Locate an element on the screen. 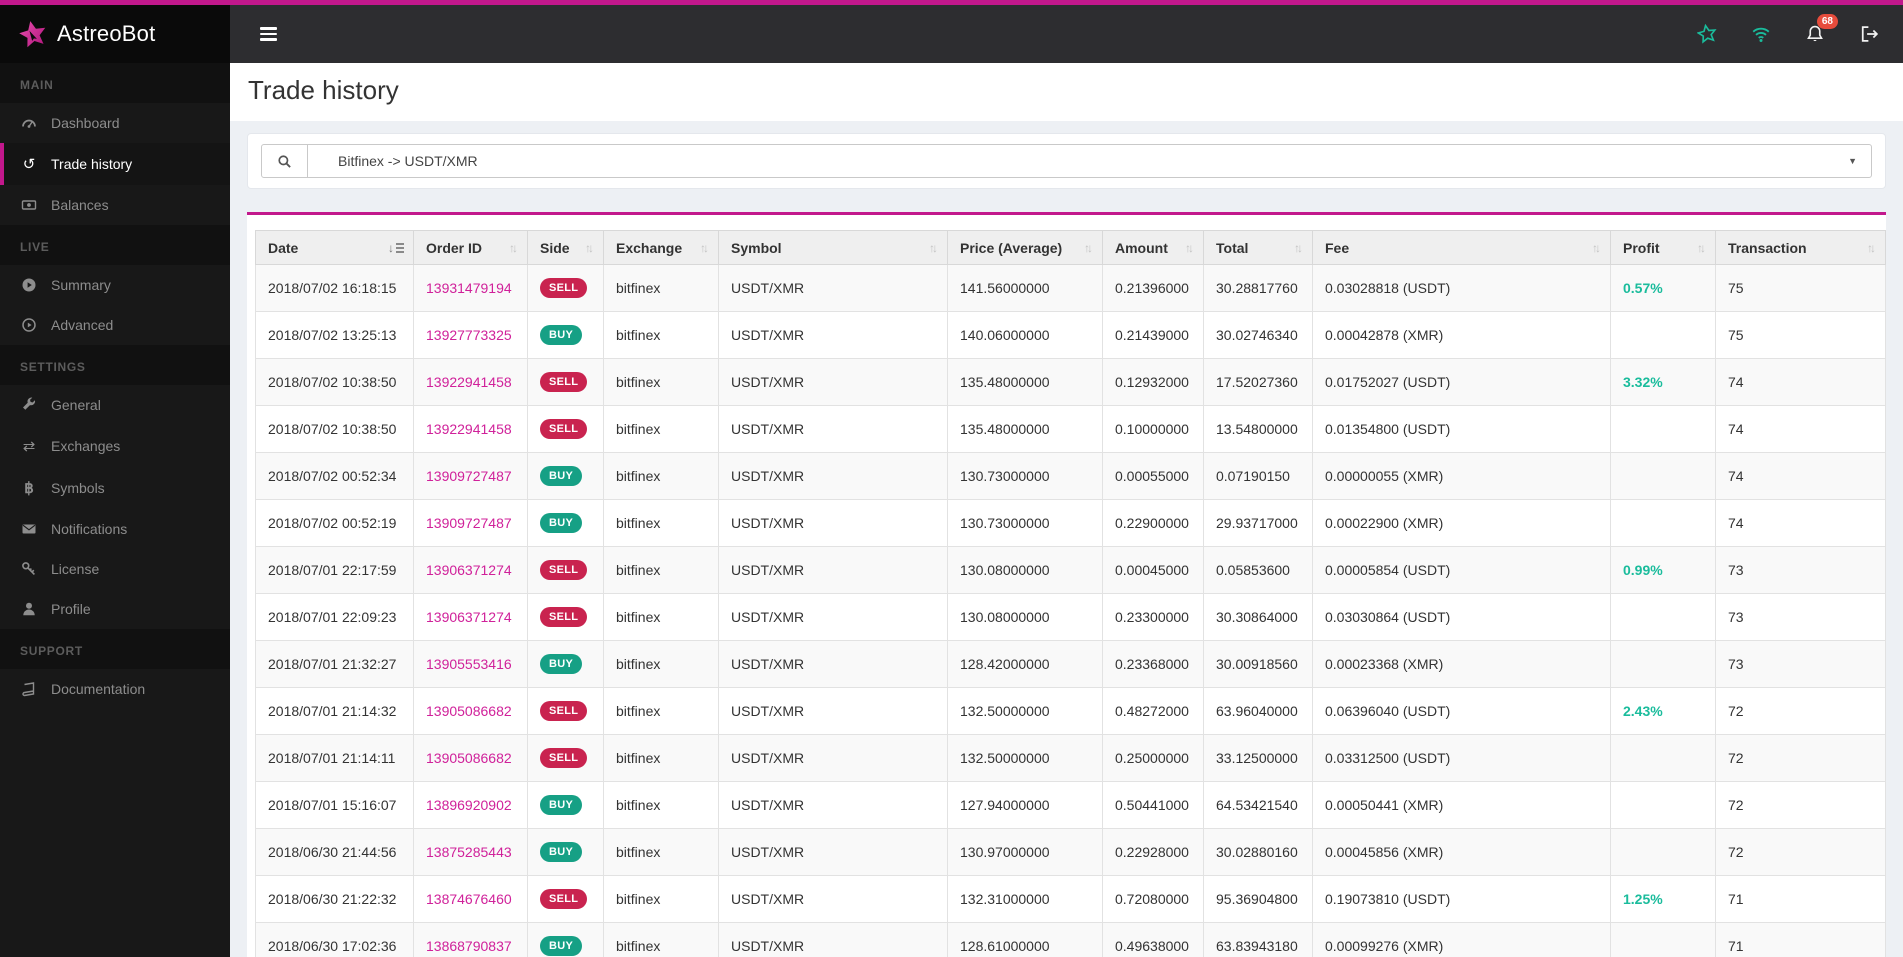 The width and height of the screenshot is (1903, 957). pair-select: Bitfinex -> USDT/XMR ▼ is located at coordinates (1089, 161).